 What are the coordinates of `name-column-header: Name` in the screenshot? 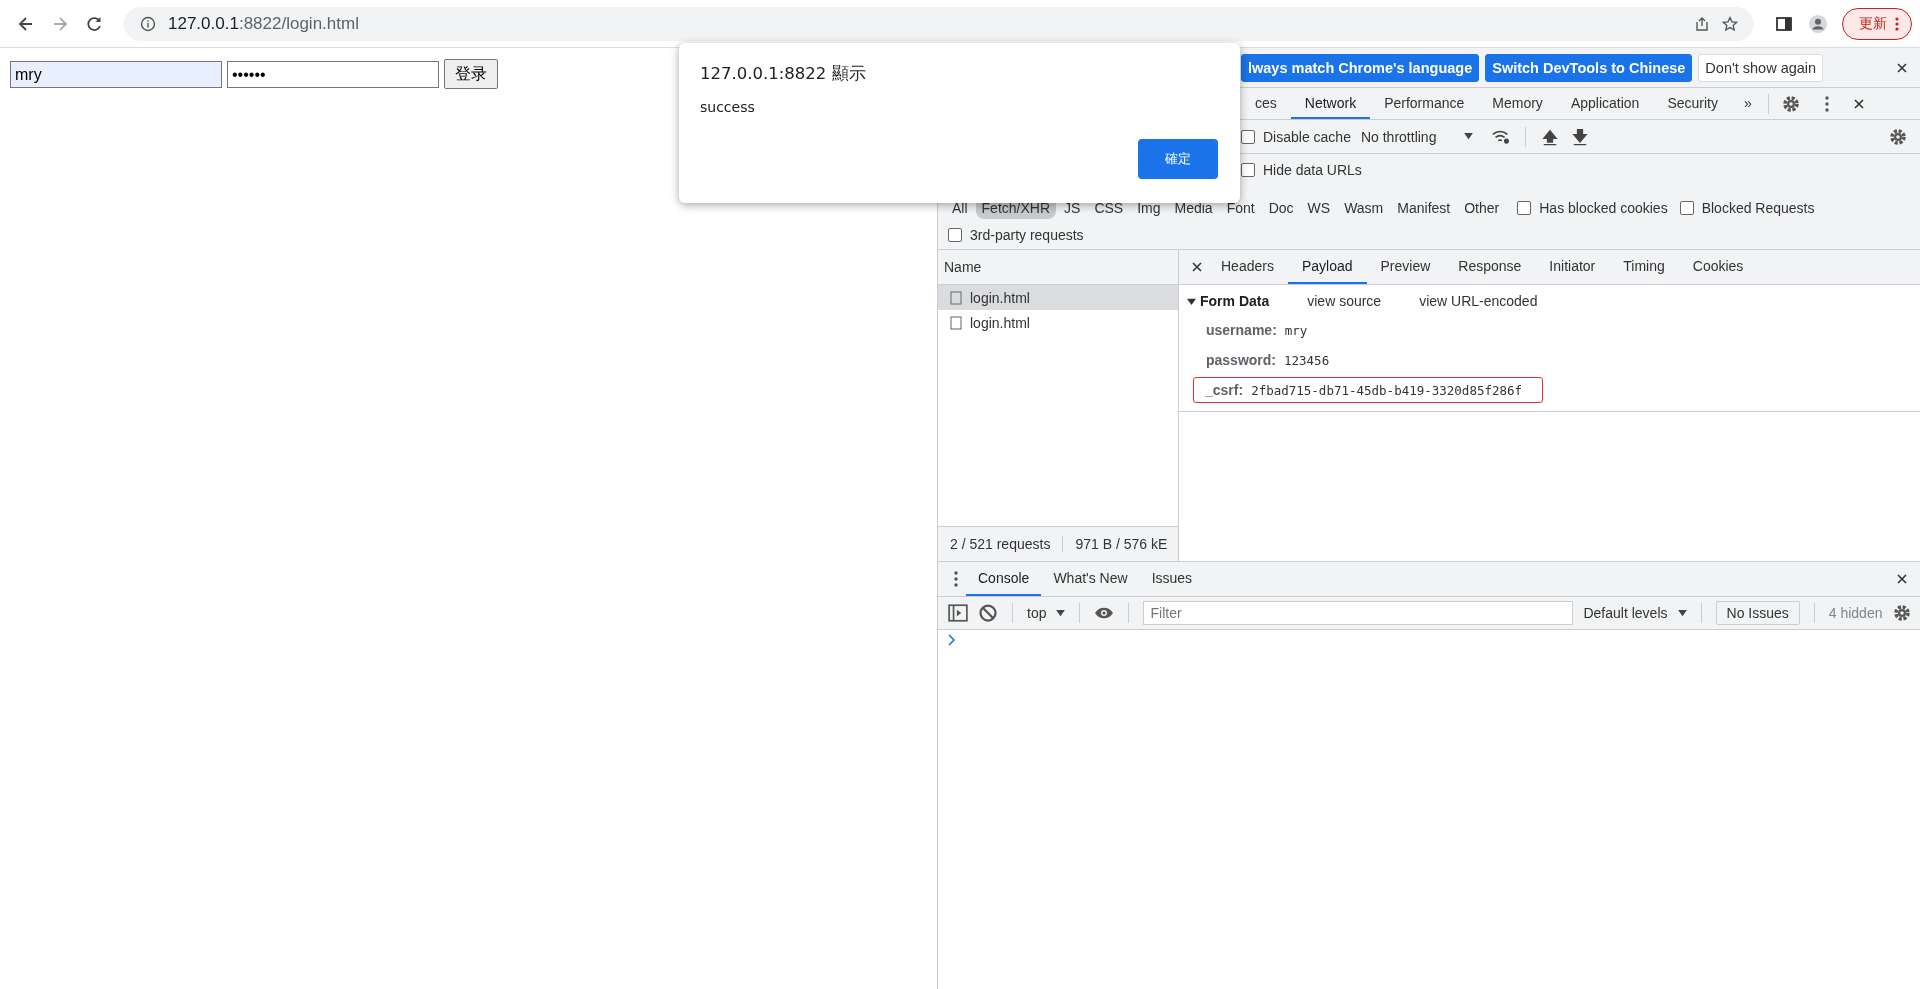 It's located at (1058, 267).